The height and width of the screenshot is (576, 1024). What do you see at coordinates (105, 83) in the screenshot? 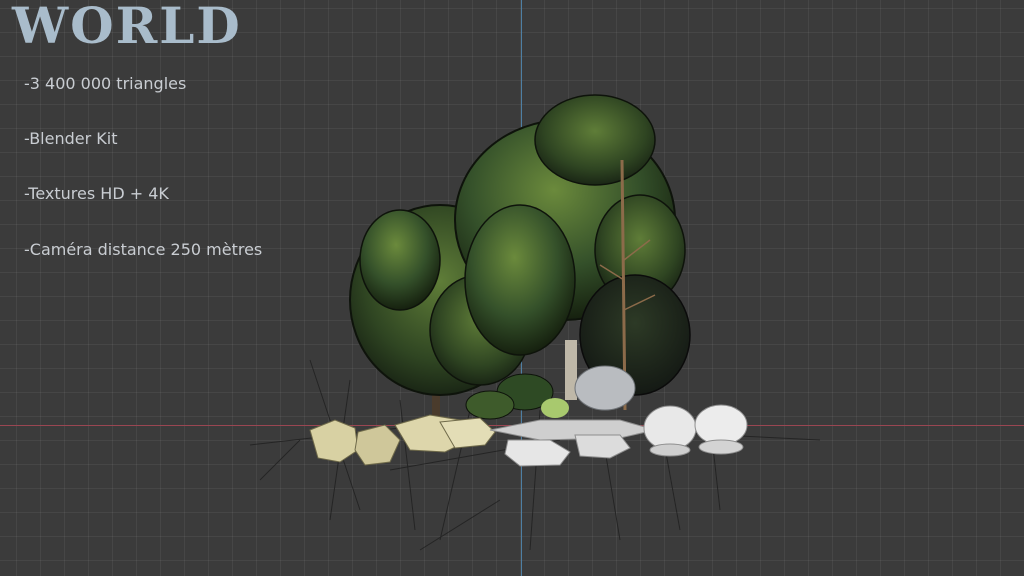
I see `spec-triangles: -3 400 000 triangles` at bounding box center [105, 83].